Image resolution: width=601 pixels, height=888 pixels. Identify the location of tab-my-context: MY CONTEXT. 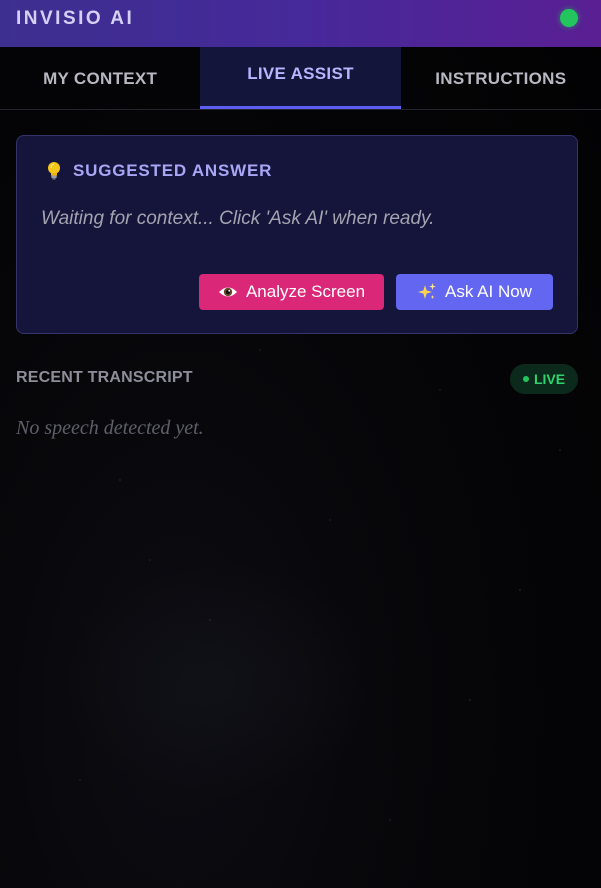
(100, 78).